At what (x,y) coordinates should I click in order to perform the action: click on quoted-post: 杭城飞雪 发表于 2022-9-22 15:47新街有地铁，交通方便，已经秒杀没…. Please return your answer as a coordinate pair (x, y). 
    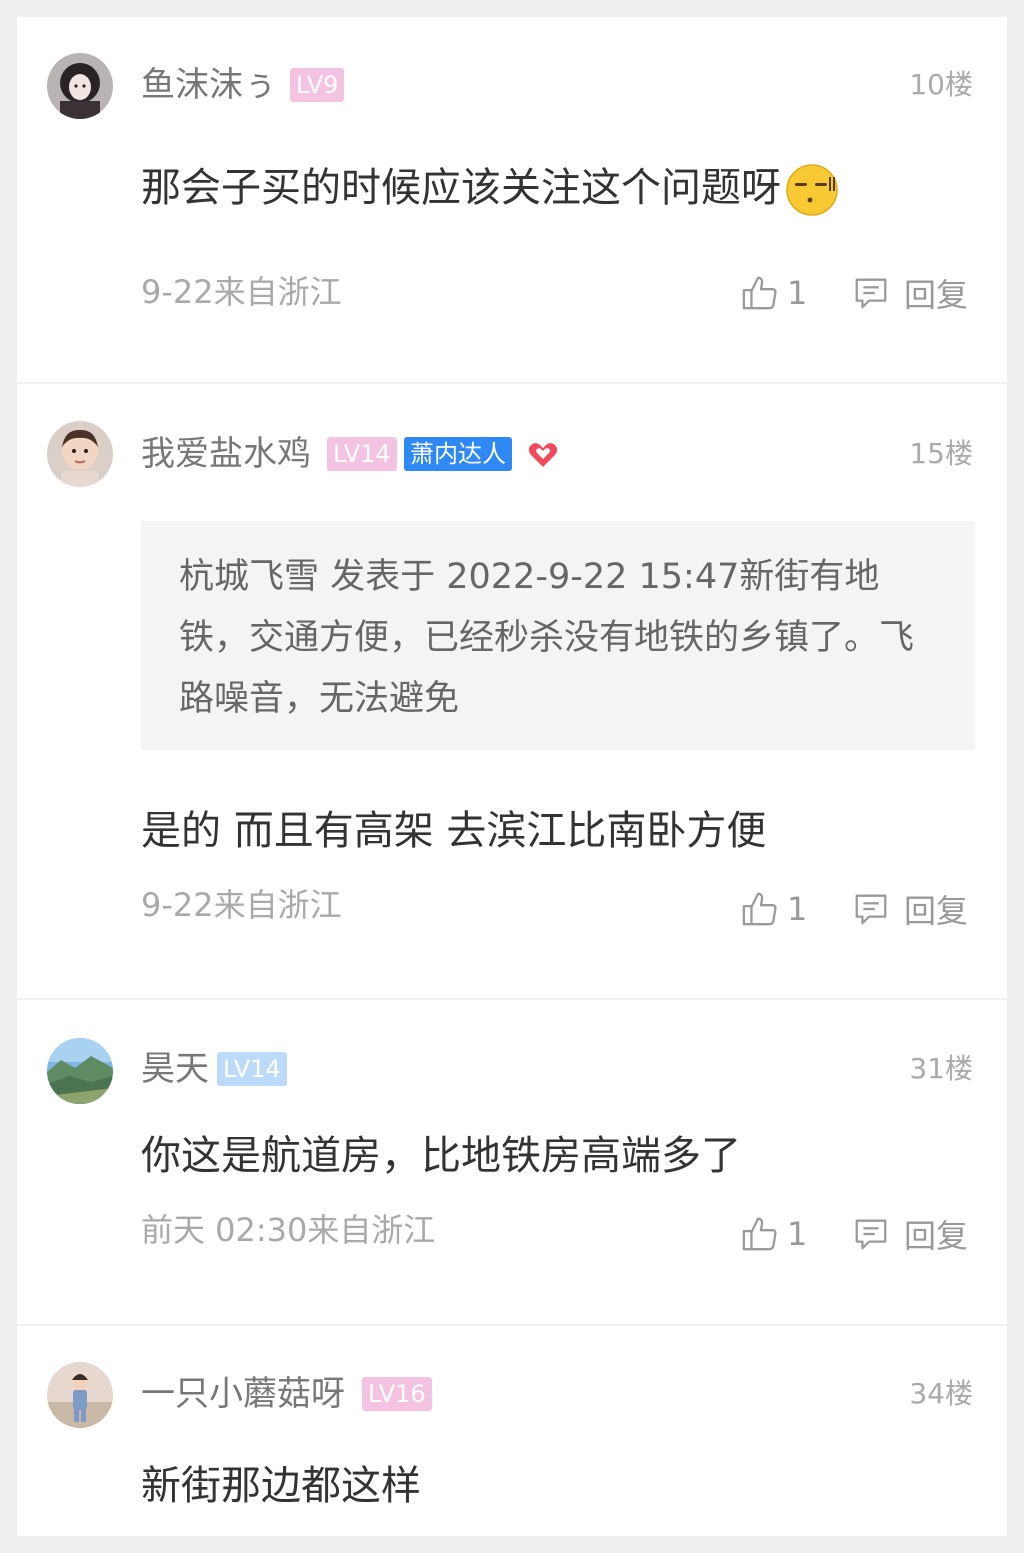
    Looking at the image, I should click on (558, 635).